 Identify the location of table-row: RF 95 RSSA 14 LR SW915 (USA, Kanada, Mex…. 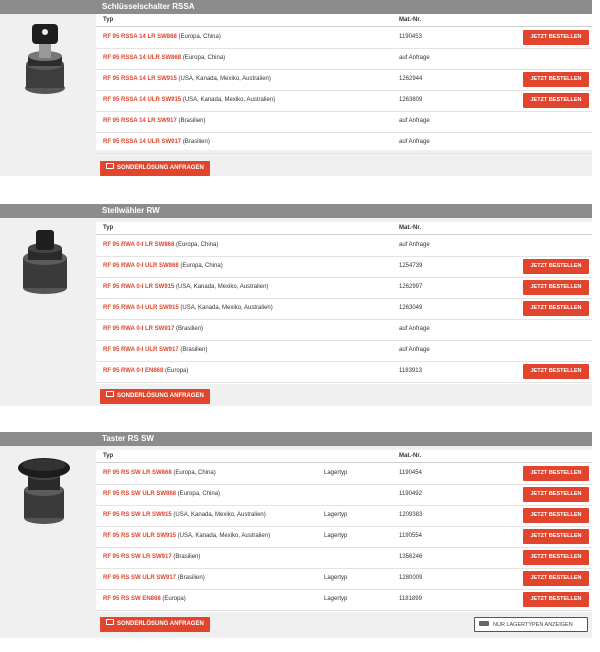
(344, 80).